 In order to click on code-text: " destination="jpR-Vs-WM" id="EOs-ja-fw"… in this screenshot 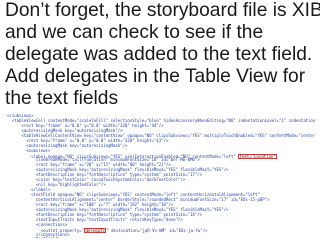, I will do `click(157, 230)`.